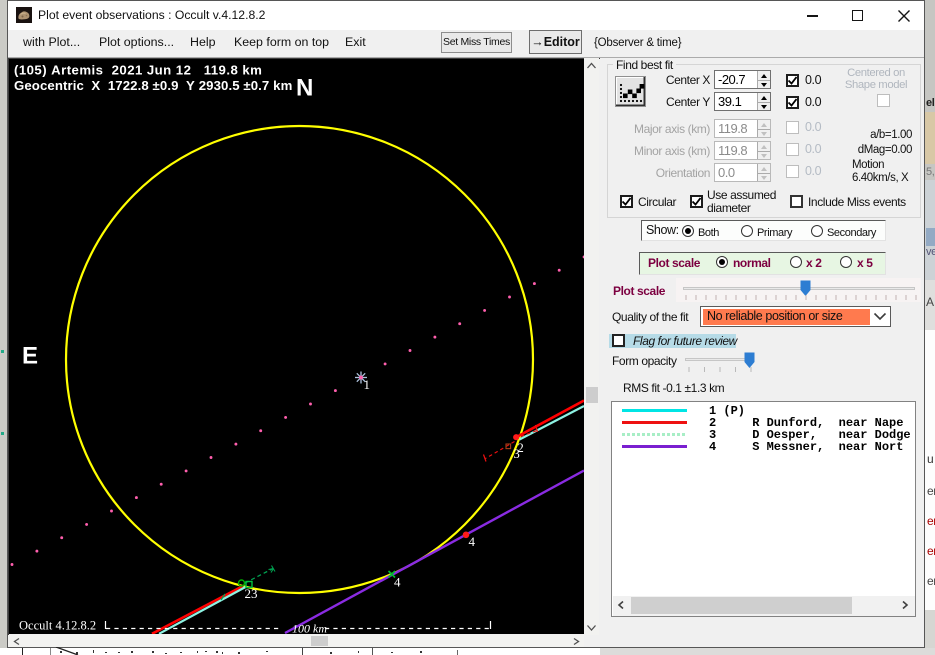  Describe the element at coordinates (138, 70) in the screenshot. I see `svg-text:(105) Artemis 2021 Jun 12 1: (105) Artemis 2021 Jun 12 119.8 km` at that location.